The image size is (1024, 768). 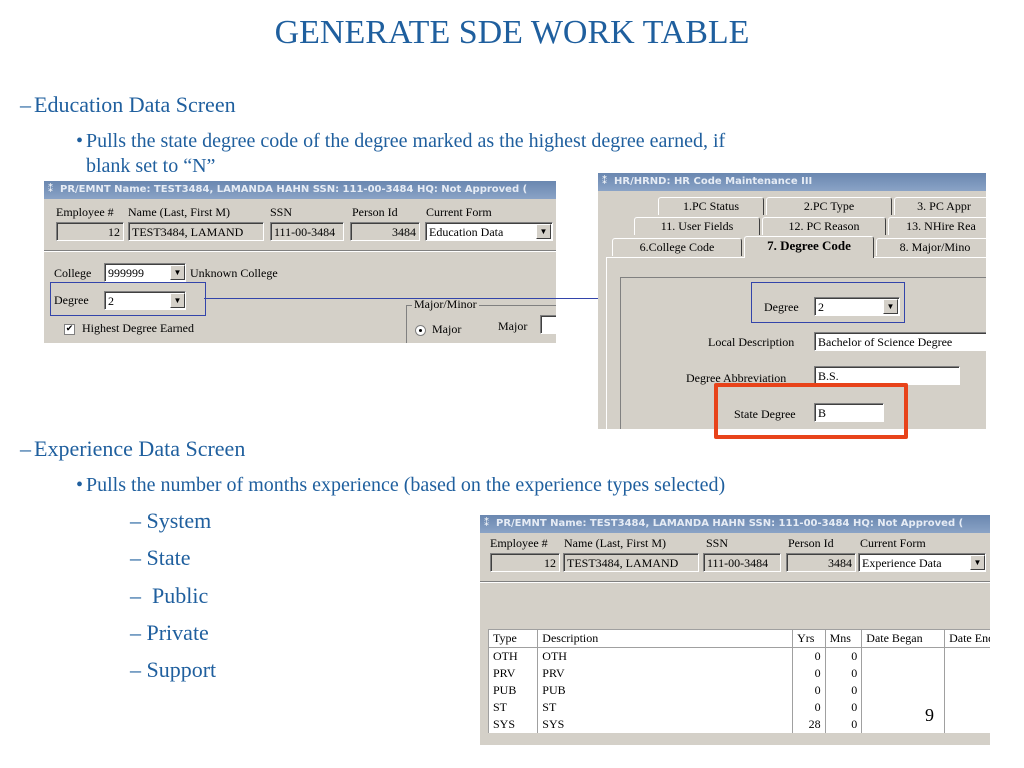 I want to click on experience-item-system: – System, so click(x=170, y=521).